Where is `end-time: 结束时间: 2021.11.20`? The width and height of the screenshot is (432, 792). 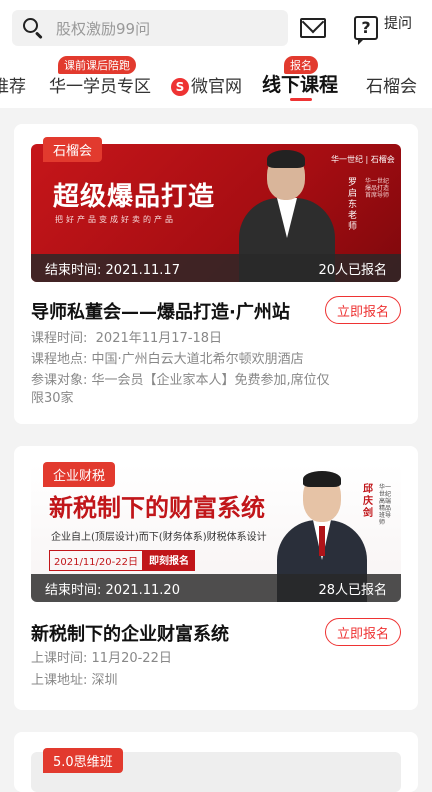 end-time: 结束时间: 2021.11.20 is located at coordinates (112, 590).